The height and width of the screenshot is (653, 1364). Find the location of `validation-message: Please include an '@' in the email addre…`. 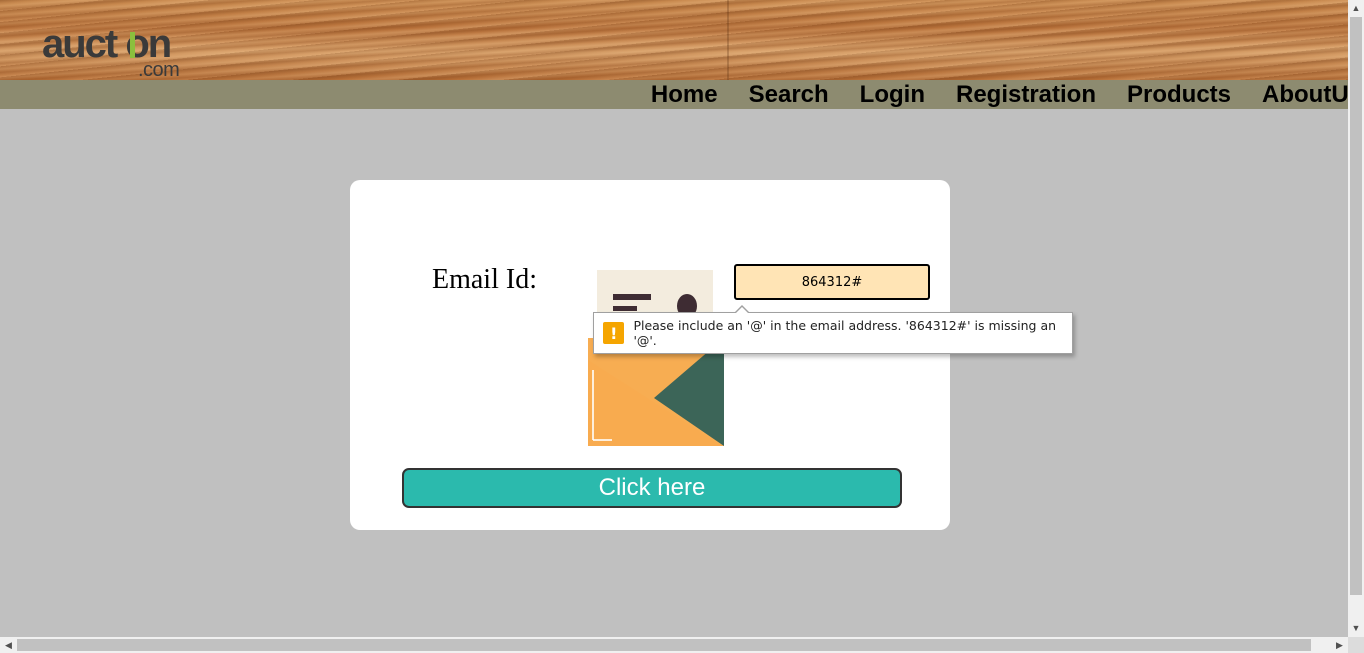

validation-message: Please include an '@' in the email addre… is located at coordinates (845, 333).